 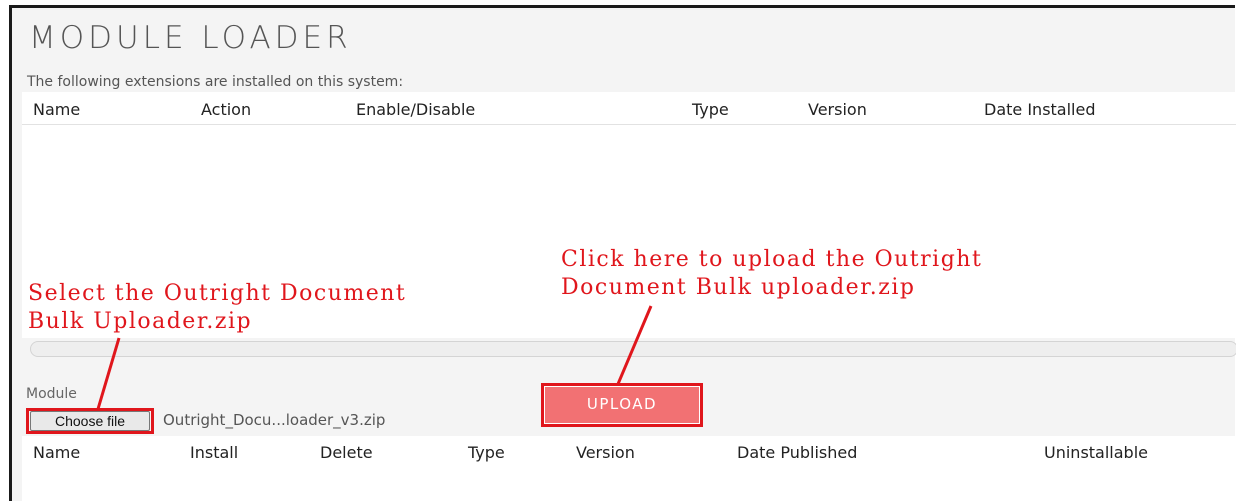 What do you see at coordinates (634, 345) in the screenshot?
I see `upload-annotation-line` at bounding box center [634, 345].